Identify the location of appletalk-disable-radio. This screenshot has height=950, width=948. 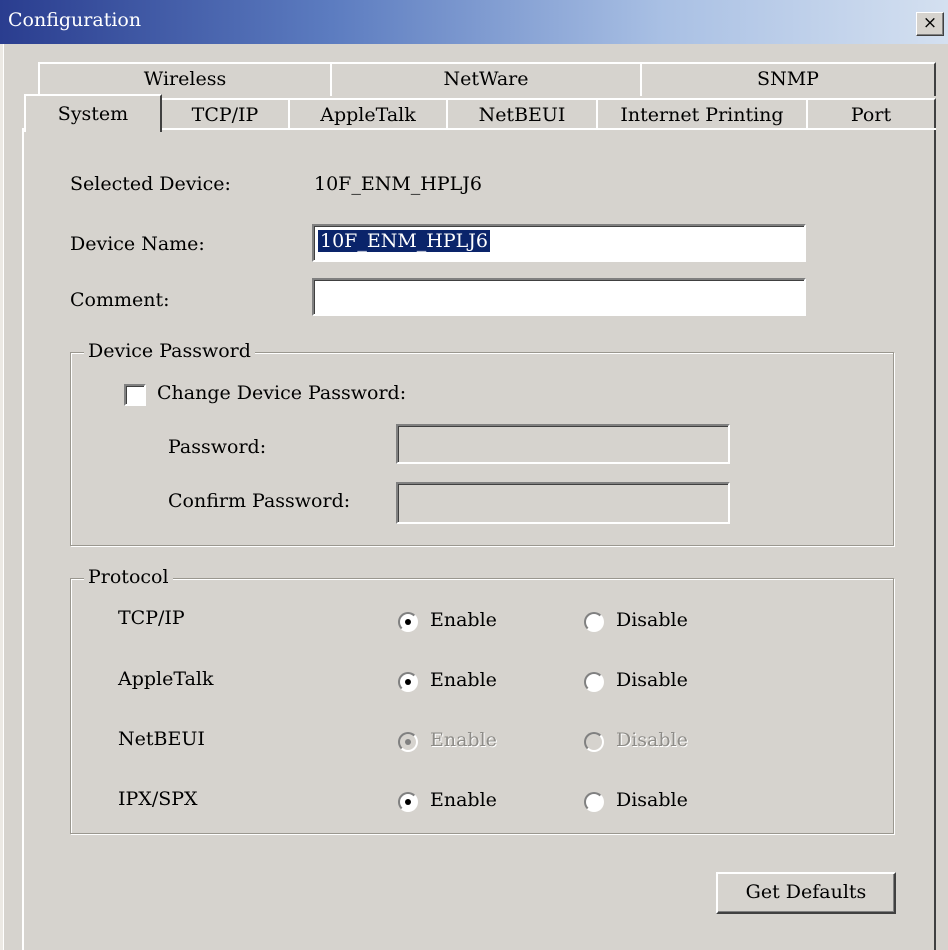
(594, 682).